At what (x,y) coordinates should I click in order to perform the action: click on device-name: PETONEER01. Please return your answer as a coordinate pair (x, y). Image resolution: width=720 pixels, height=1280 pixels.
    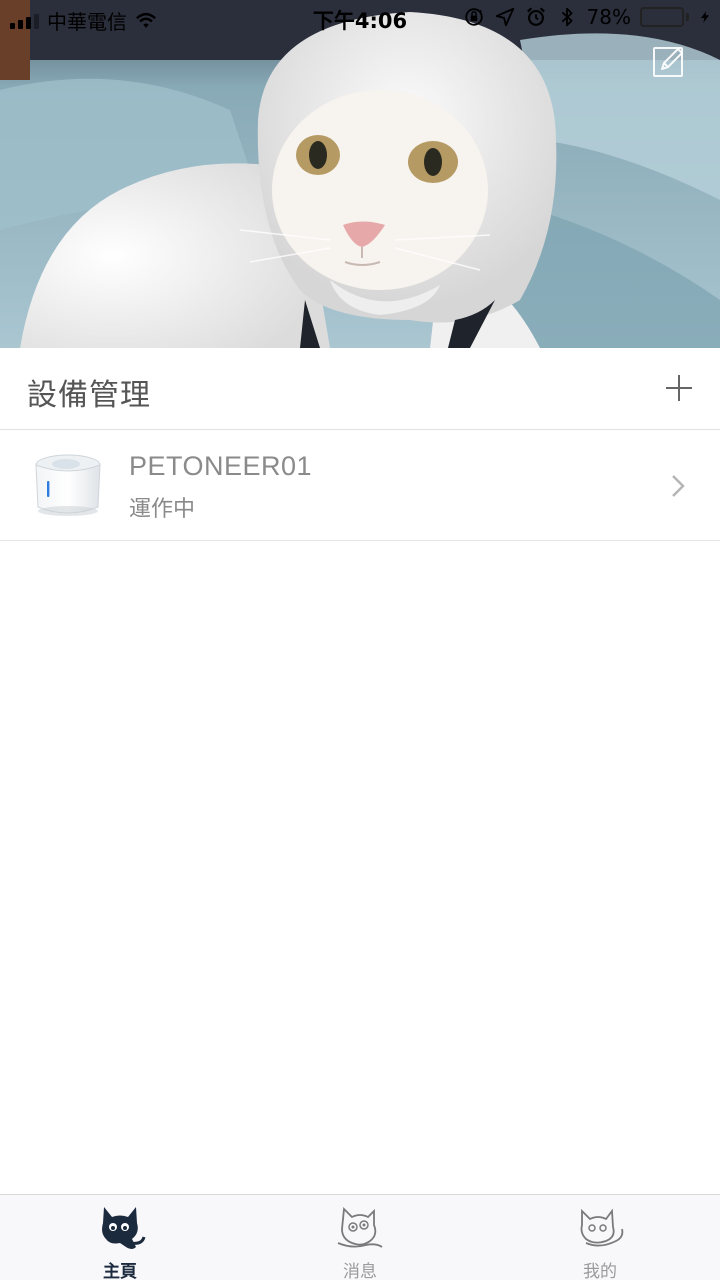
    Looking at the image, I should click on (221, 466).